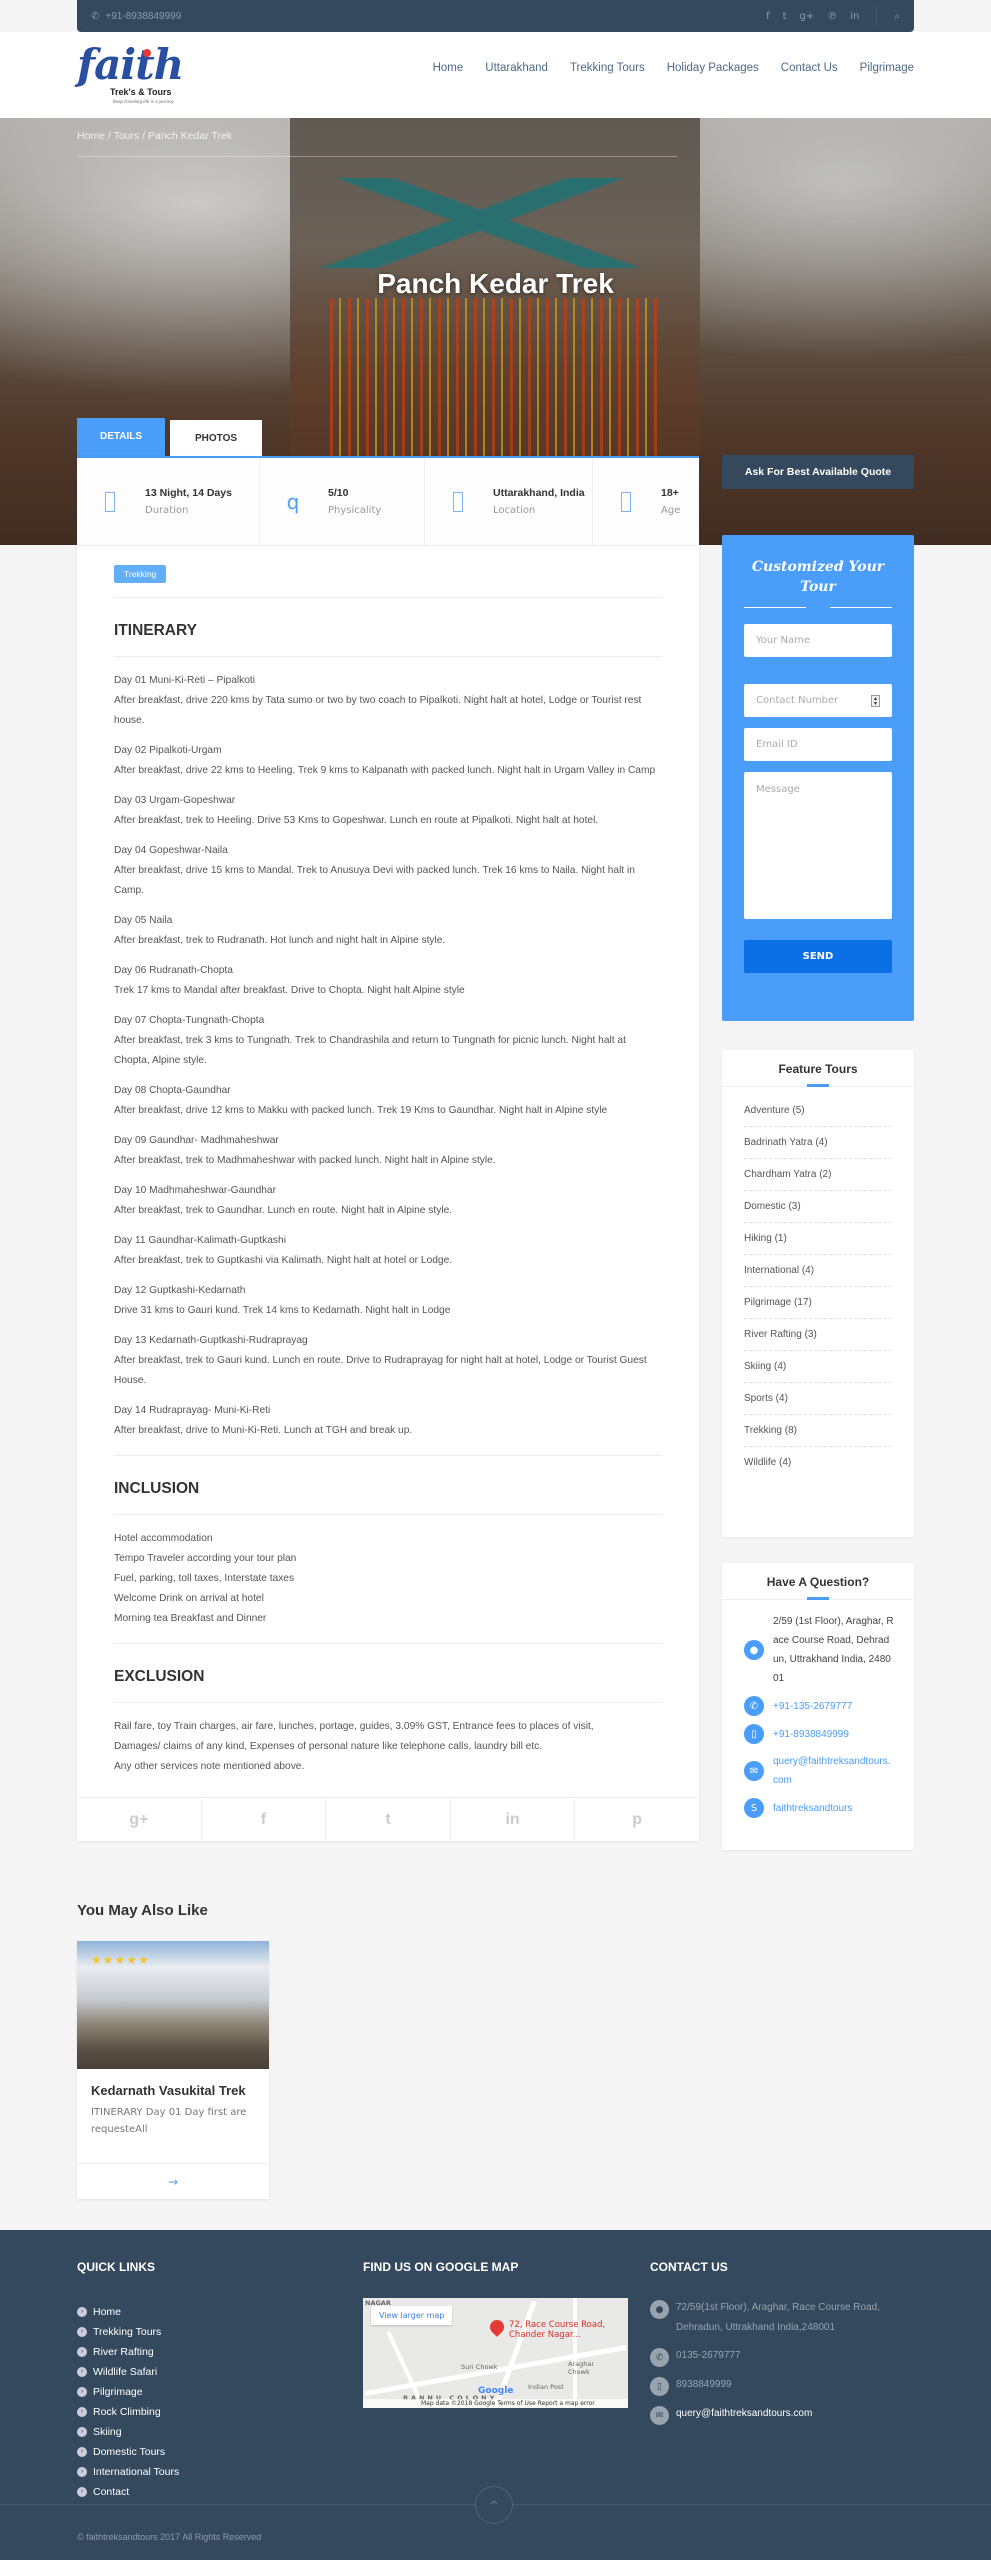  I want to click on quick-link: › International Tours, so click(128, 2472).